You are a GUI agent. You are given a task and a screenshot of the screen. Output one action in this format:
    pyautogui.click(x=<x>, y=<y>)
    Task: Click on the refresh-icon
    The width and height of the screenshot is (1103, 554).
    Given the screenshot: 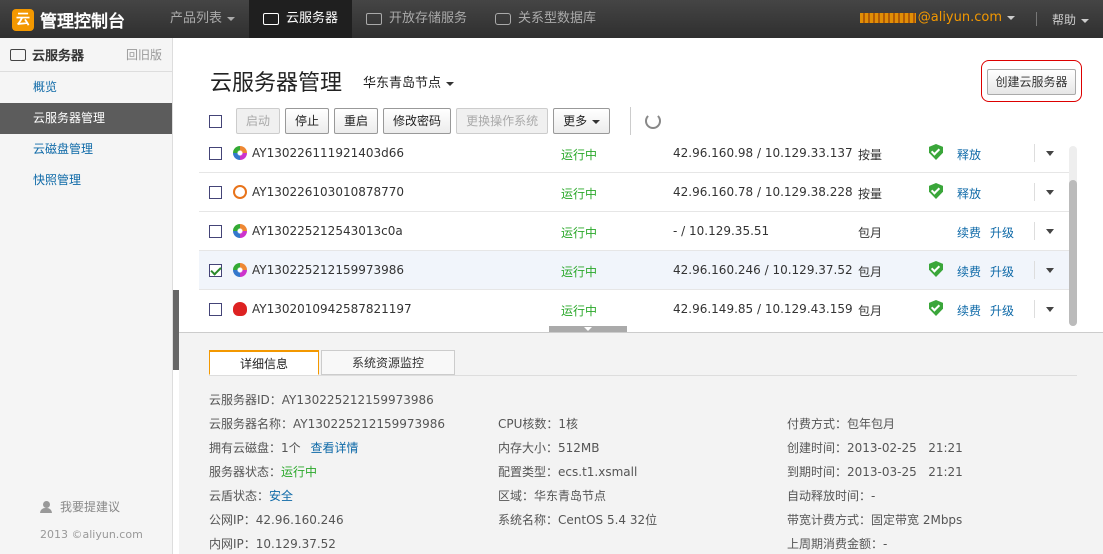 What is the action you would take?
    pyautogui.click(x=653, y=121)
    